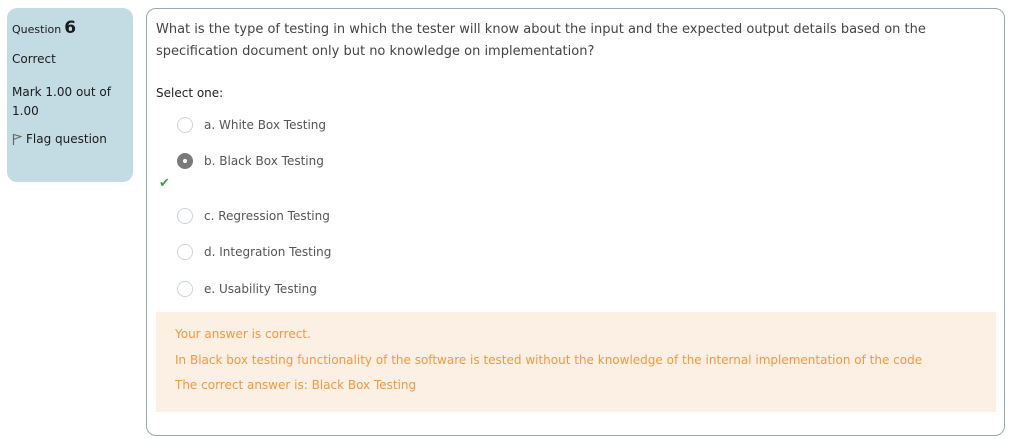 This screenshot has width=1016, height=439. I want to click on answer-option-d-radio, so click(185, 252).